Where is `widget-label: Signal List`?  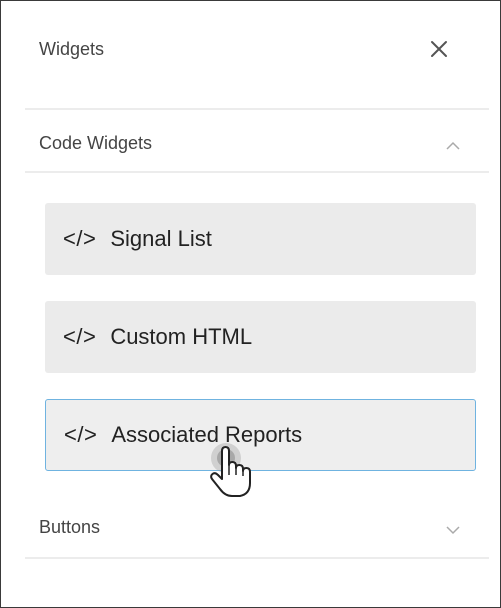
widget-label: Signal List is located at coordinates (161, 238).